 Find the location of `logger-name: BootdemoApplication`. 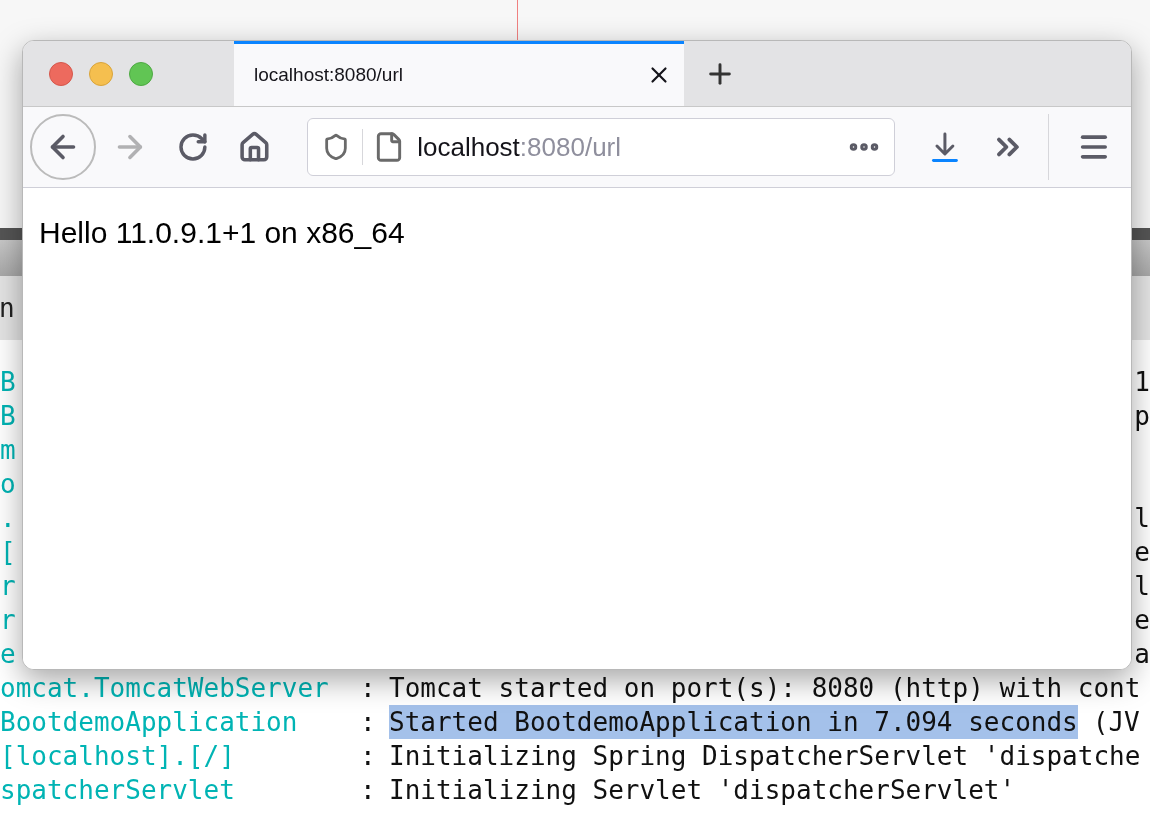

logger-name: BootdemoApplication is located at coordinates (149, 722).